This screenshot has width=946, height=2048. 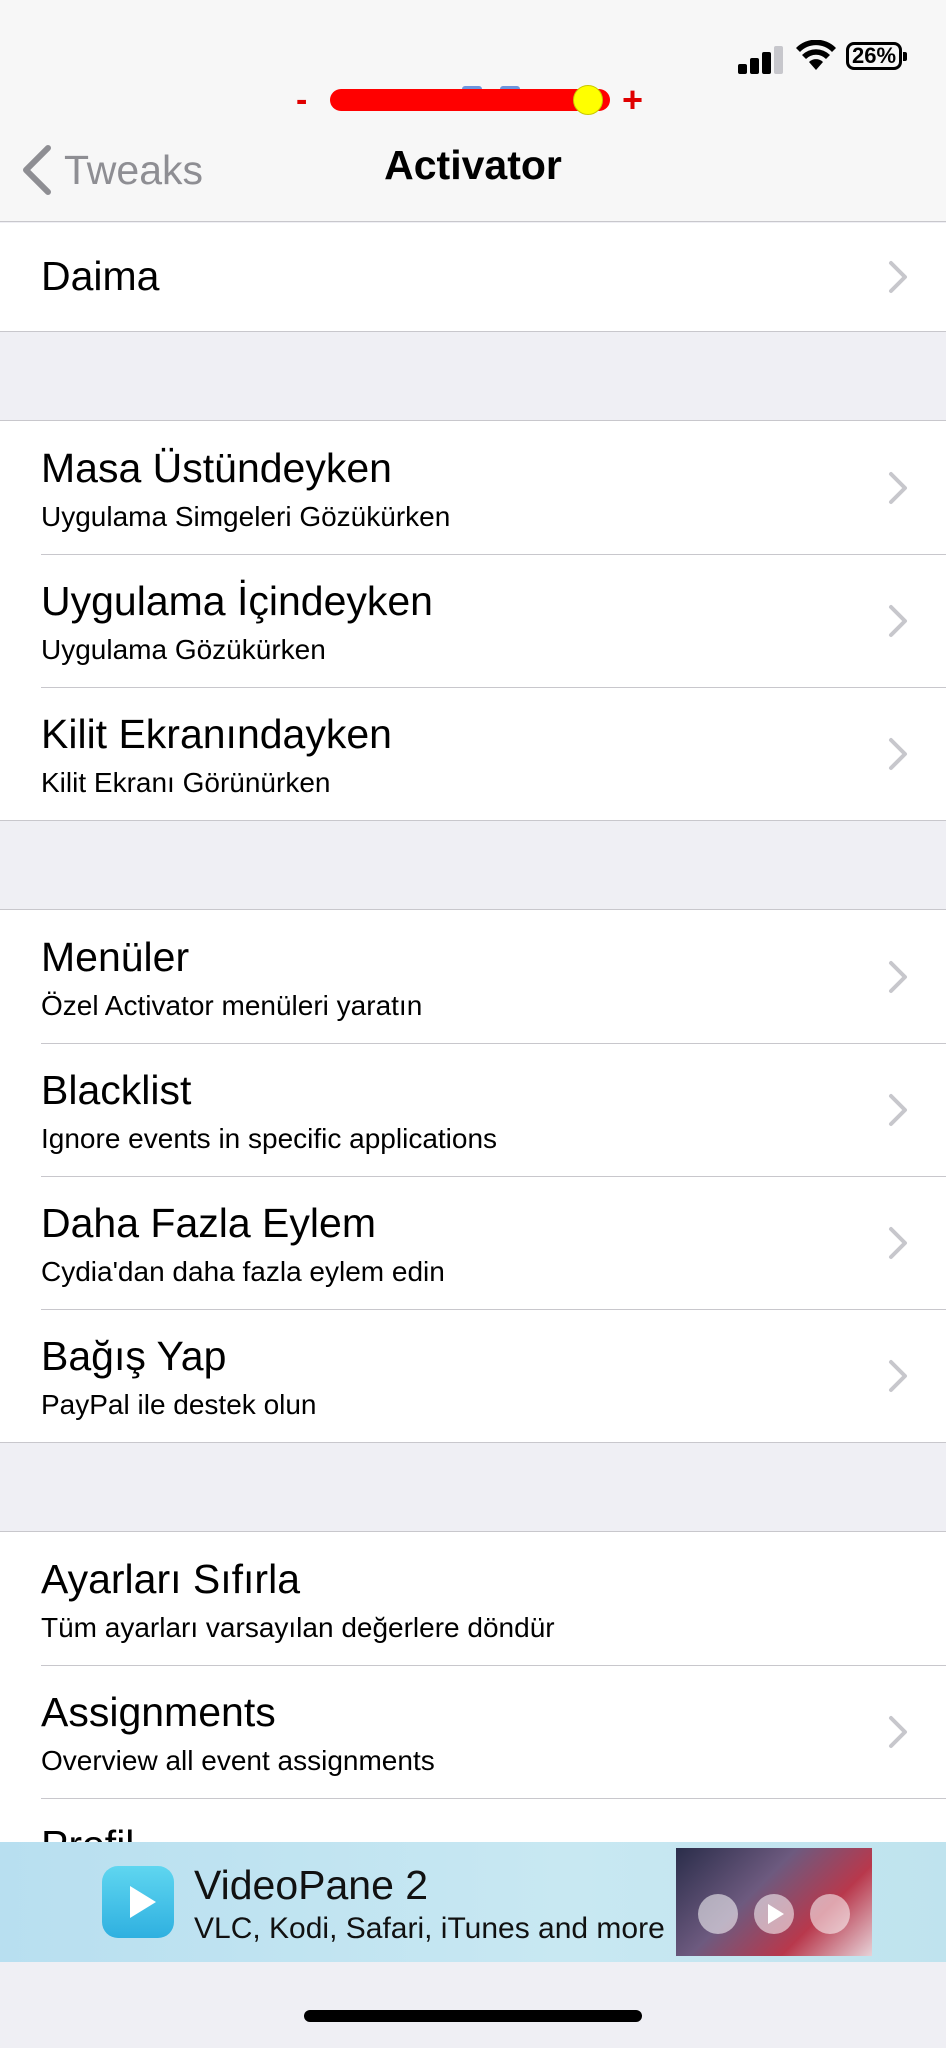 I want to click on row-title: Bağış Yap, so click(x=134, y=1356).